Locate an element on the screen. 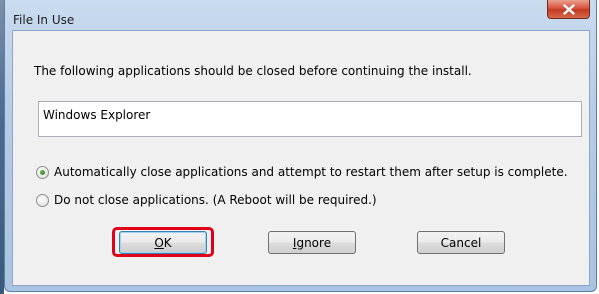 The image size is (599, 294). close-x-icon is located at coordinates (568, 9).